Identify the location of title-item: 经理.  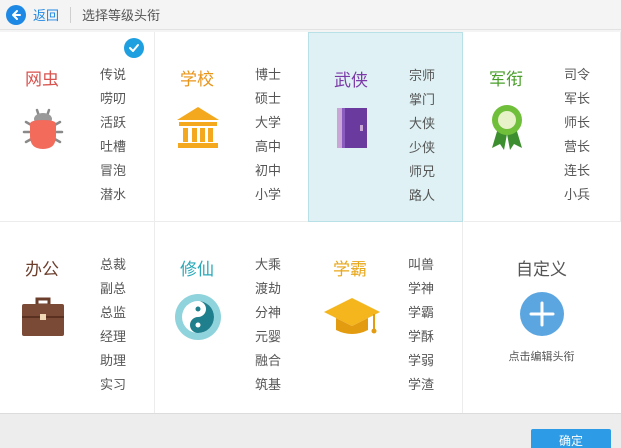
(113, 337).